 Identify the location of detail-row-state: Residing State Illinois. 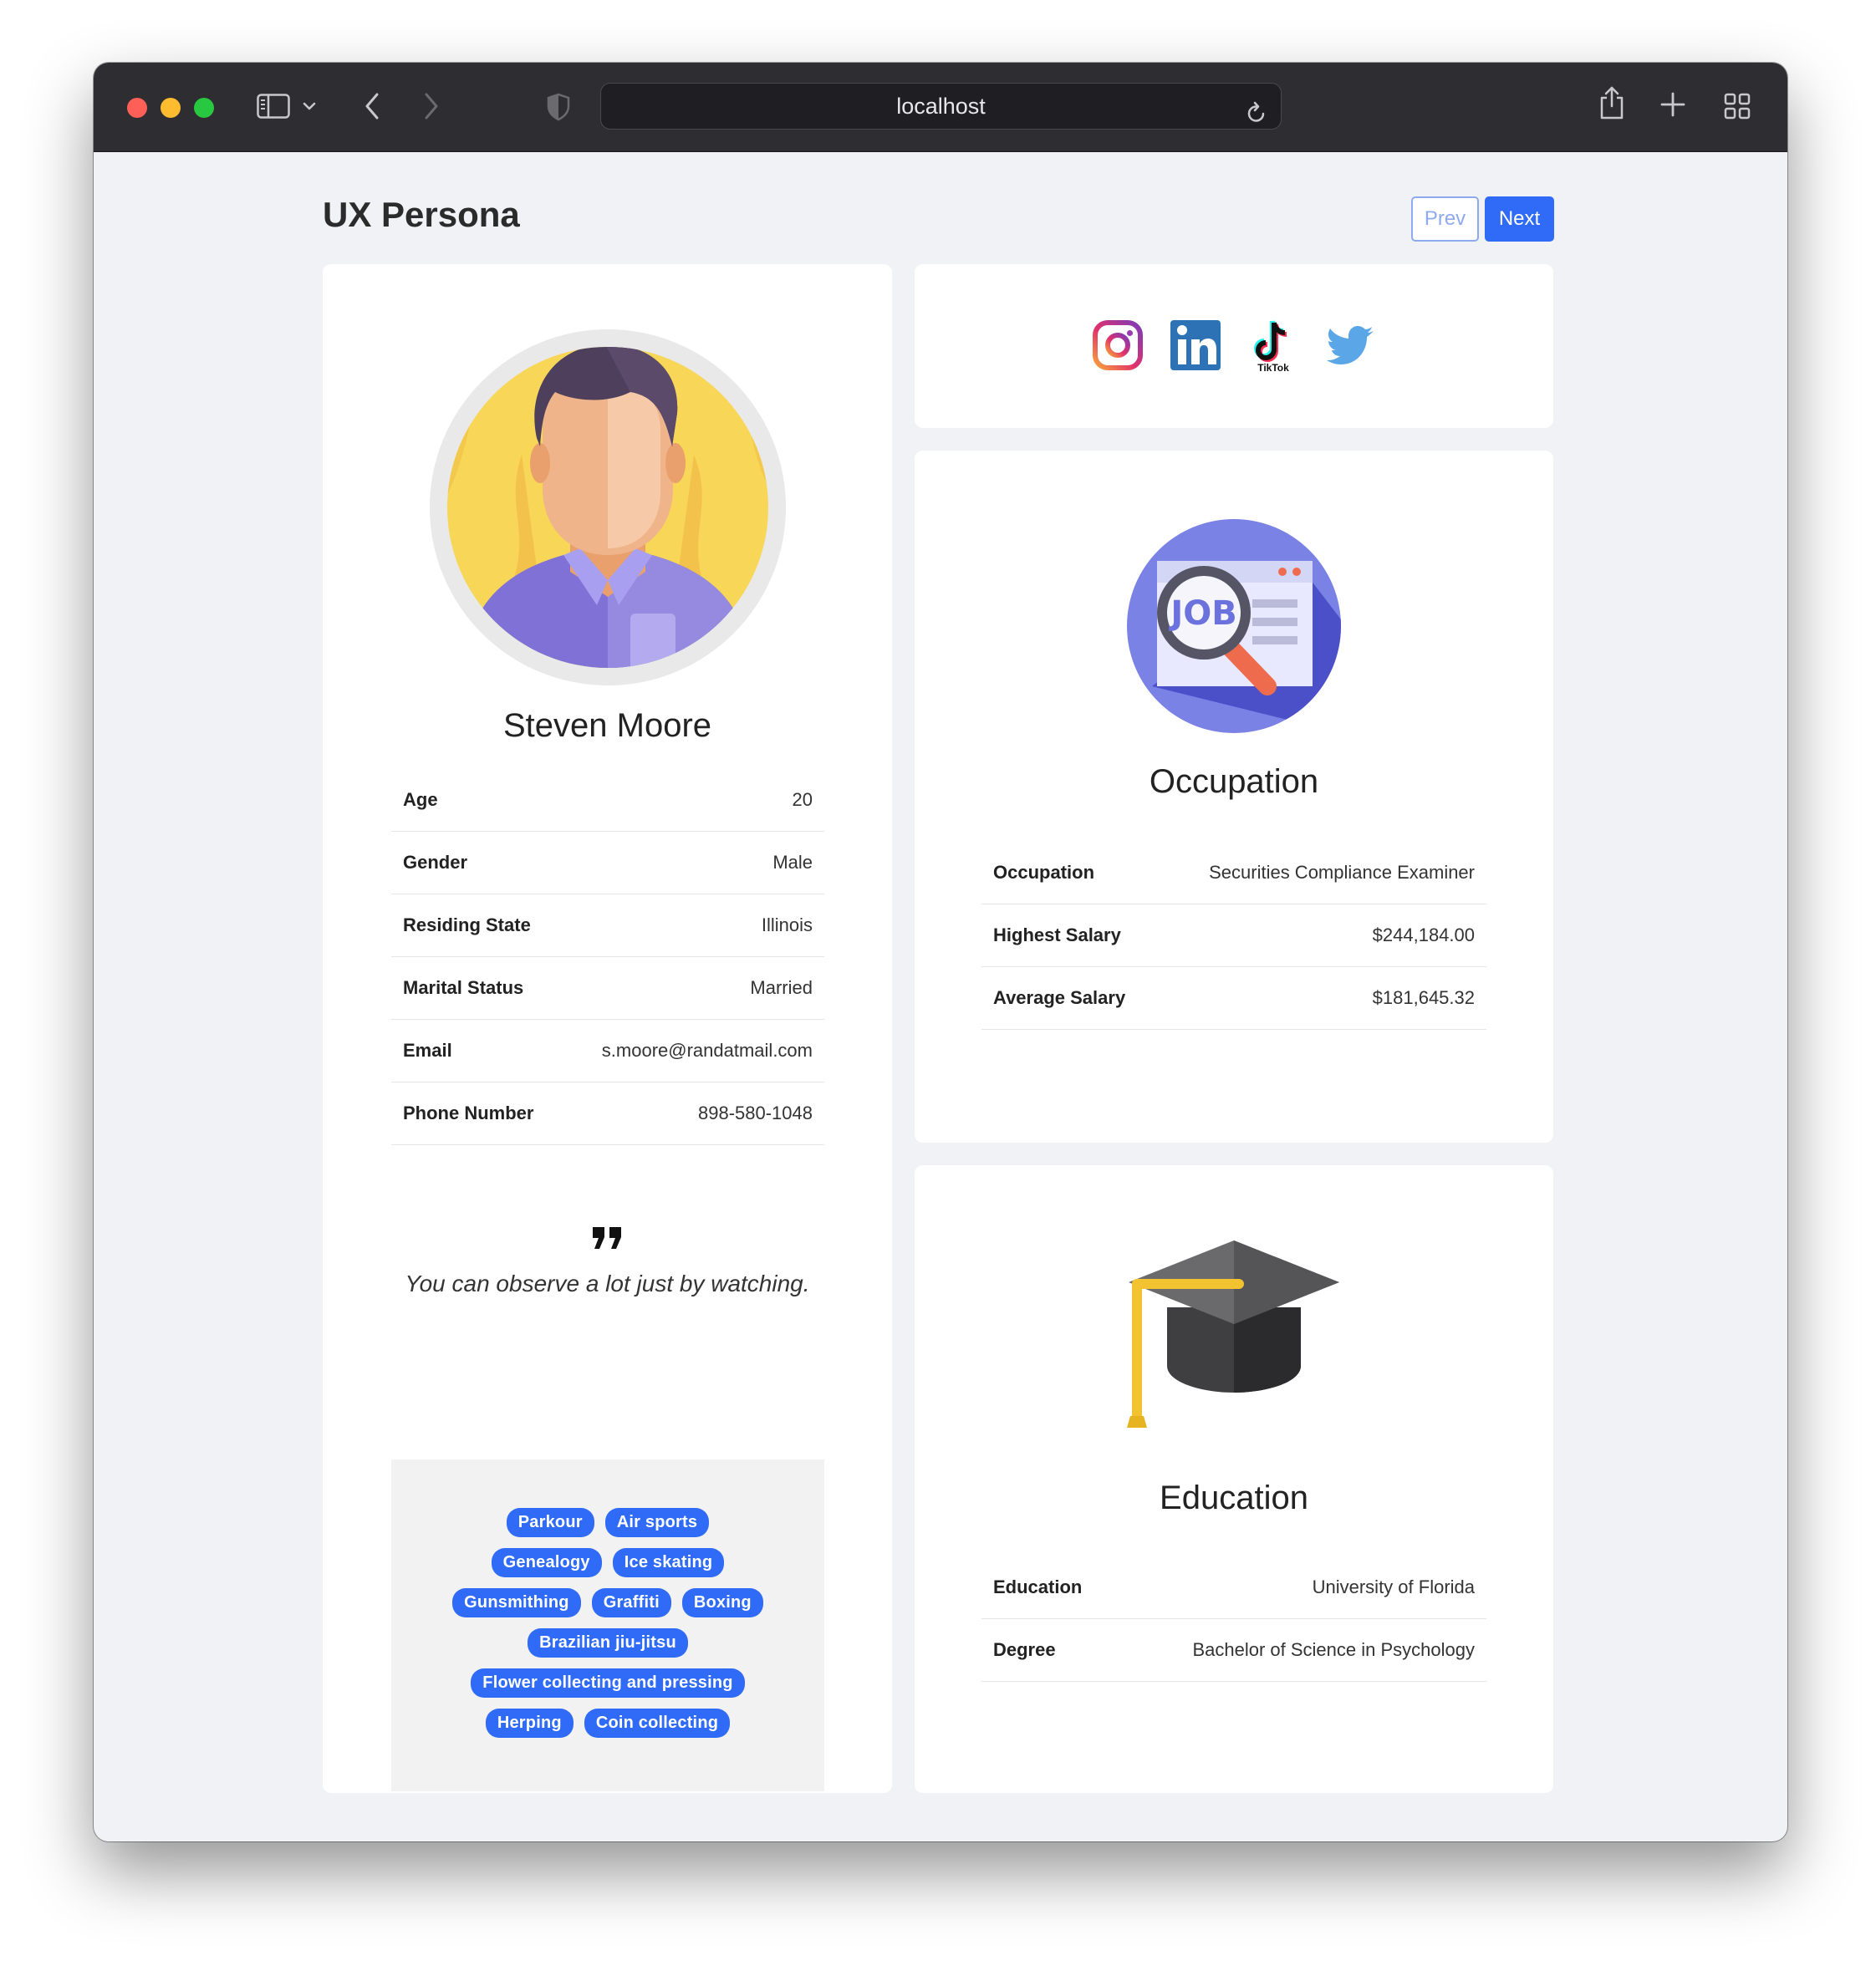
(607, 925).